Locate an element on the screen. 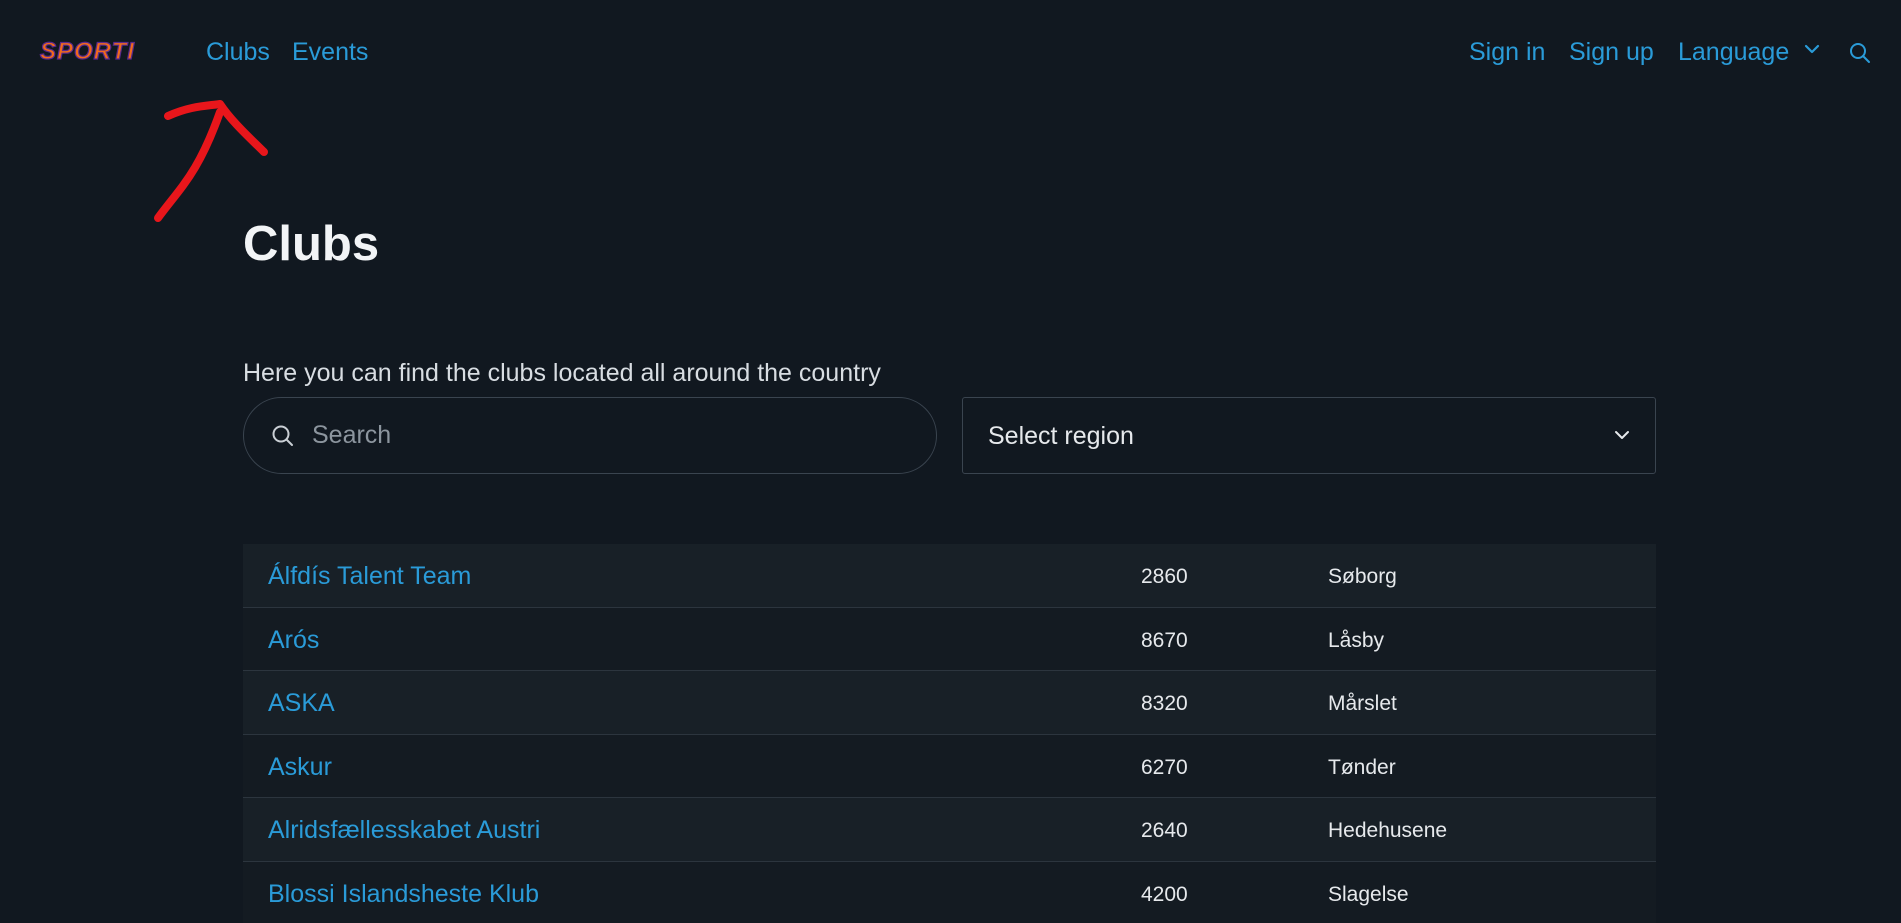 The image size is (1901, 923). club-name-link: ASKA is located at coordinates (301, 703).